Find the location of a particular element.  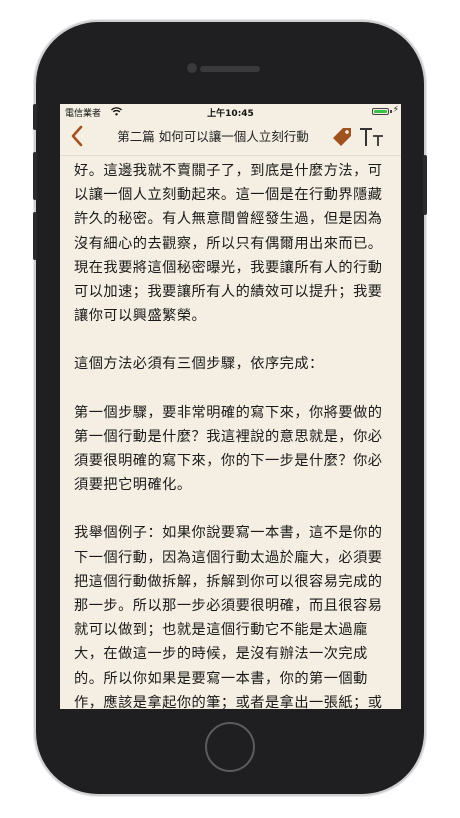

mute-switch is located at coordinates (35, 117).